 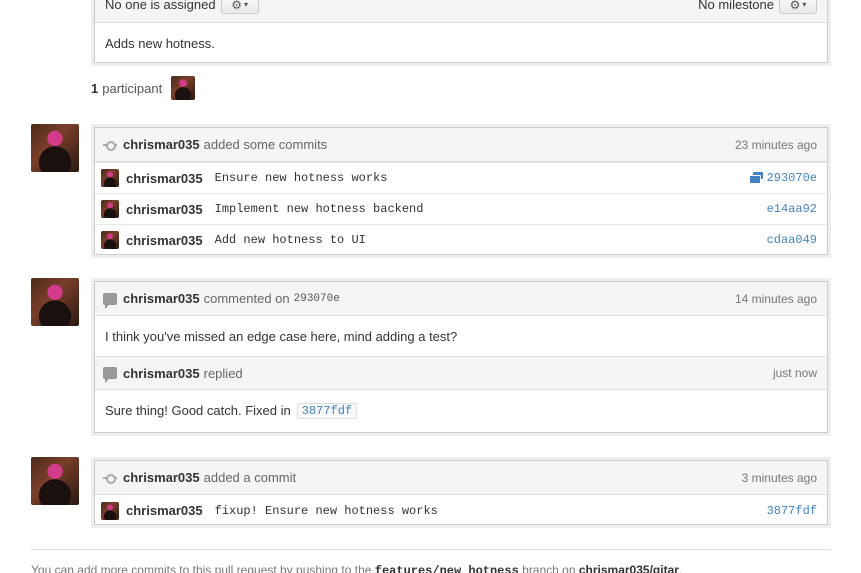 I want to click on reply-action: replied, so click(x=223, y=373).